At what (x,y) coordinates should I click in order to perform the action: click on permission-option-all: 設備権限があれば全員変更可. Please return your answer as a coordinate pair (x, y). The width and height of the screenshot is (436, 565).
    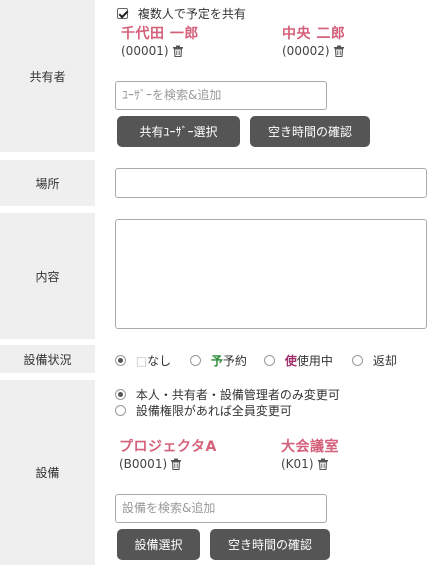
    Looking at the image, I should click on (203, 410).